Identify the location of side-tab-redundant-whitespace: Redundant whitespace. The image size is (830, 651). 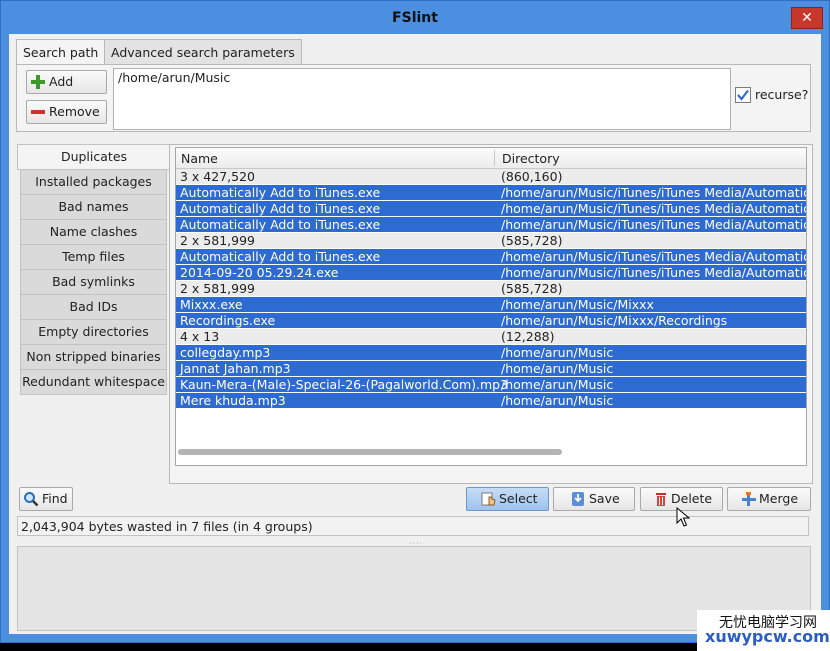
(93, 382).